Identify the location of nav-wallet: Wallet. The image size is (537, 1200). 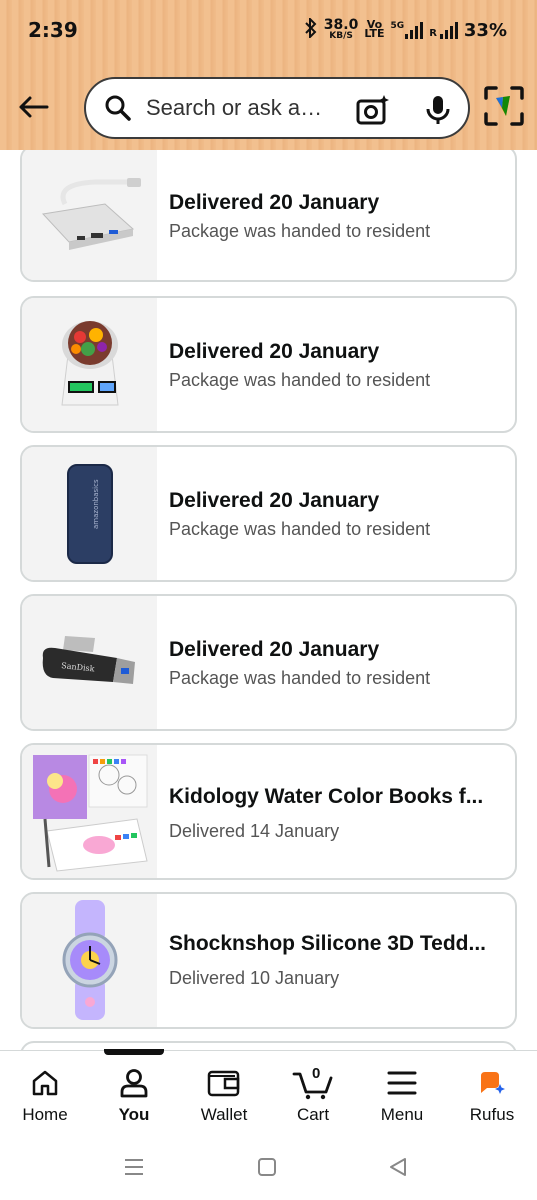
(224, 1095).